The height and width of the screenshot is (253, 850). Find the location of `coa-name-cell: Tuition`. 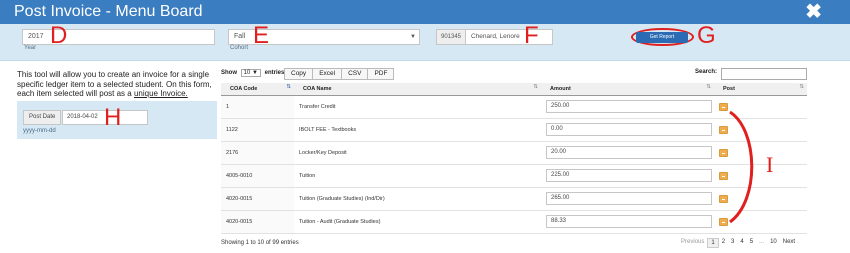

coa-name-cell: Tuition is located at coordinates (307, 175).